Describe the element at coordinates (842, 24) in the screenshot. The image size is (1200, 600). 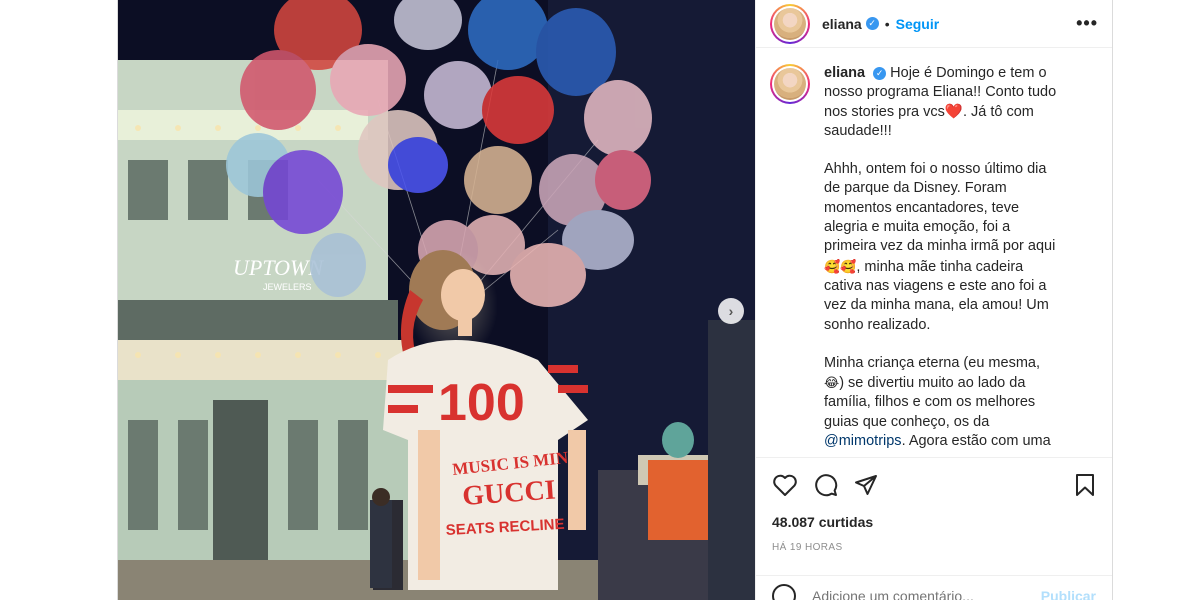
I see `post-username: eliana` at that location.